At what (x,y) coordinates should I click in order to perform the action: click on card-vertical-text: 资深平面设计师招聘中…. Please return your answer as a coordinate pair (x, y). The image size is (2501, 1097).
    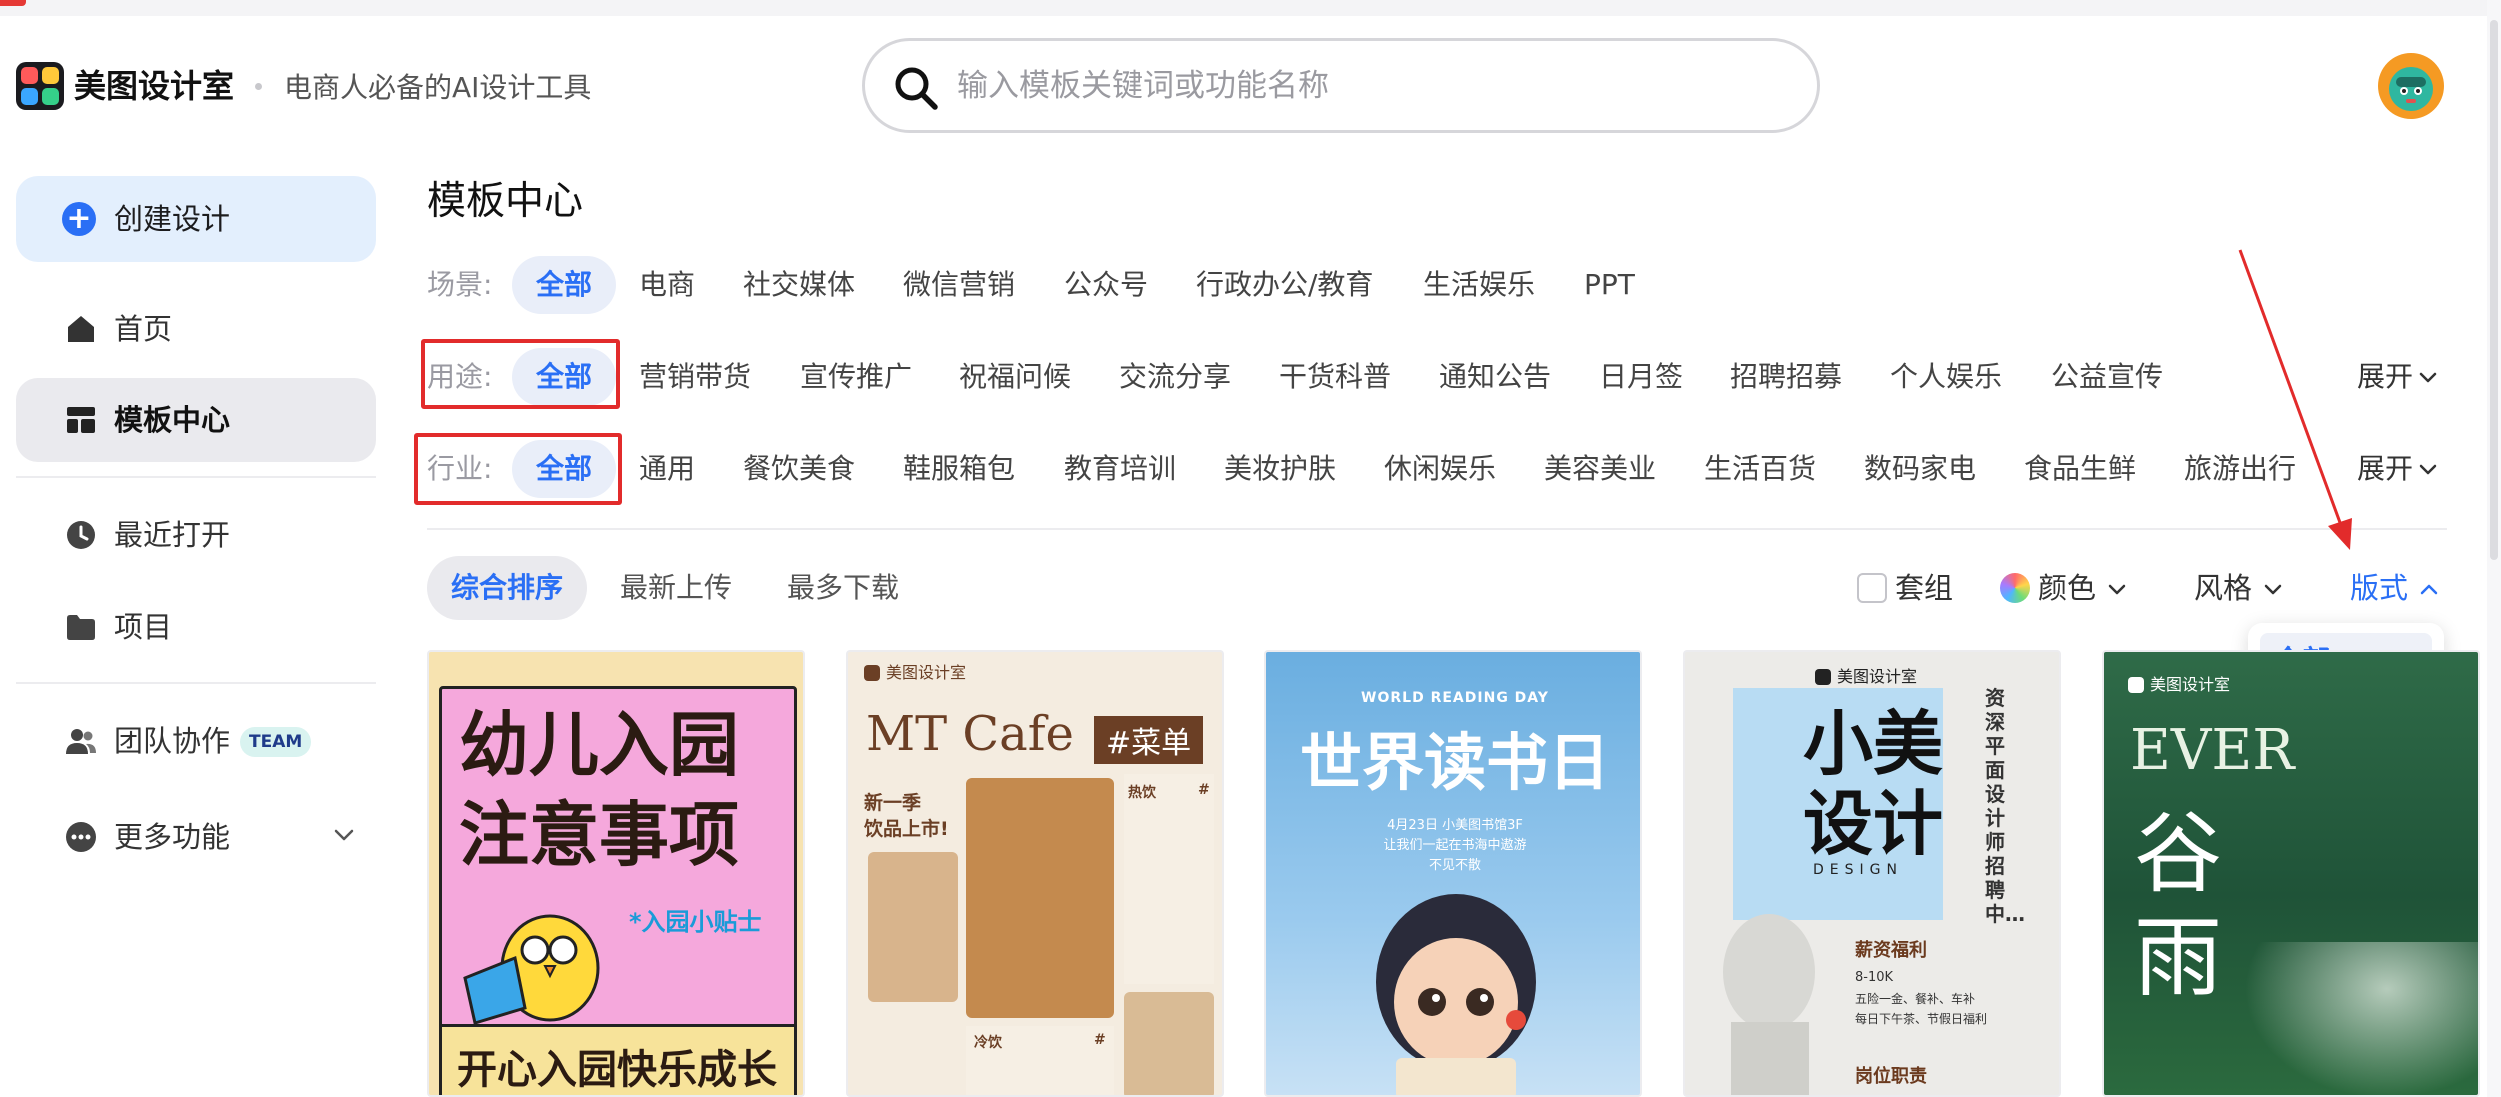
    Looking at the image, I should click on (2005, 806).